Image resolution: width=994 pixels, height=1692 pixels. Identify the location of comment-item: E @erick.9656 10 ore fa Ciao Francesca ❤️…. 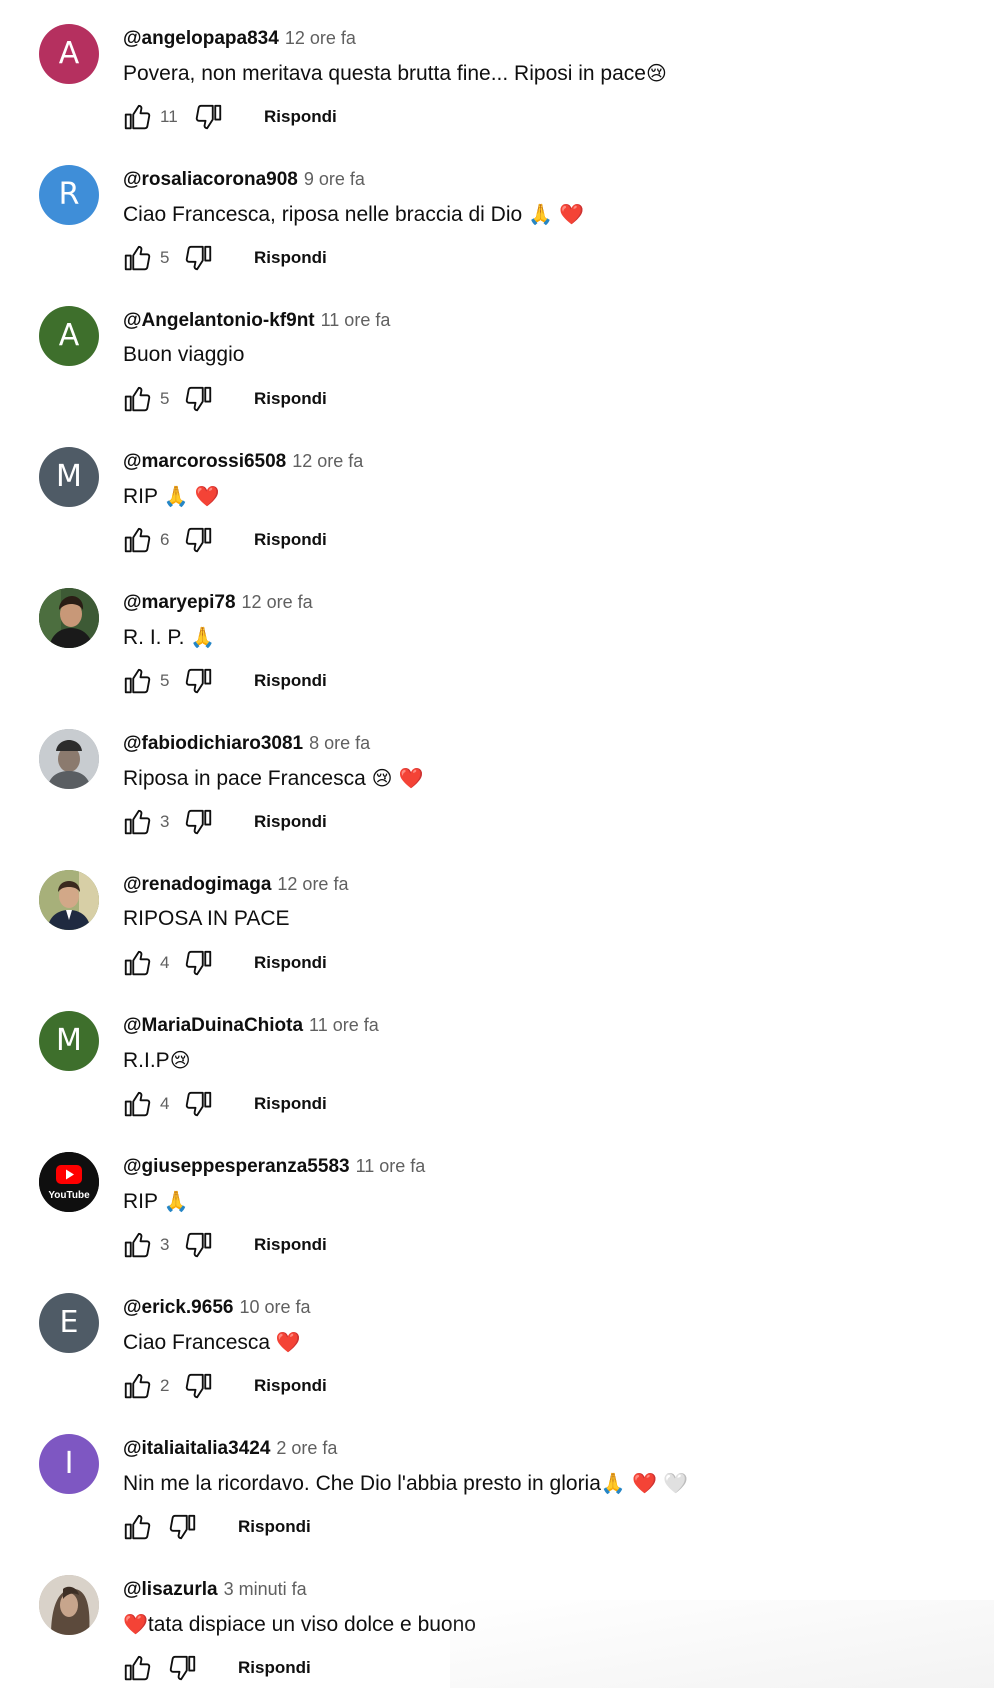
(497, 1339).